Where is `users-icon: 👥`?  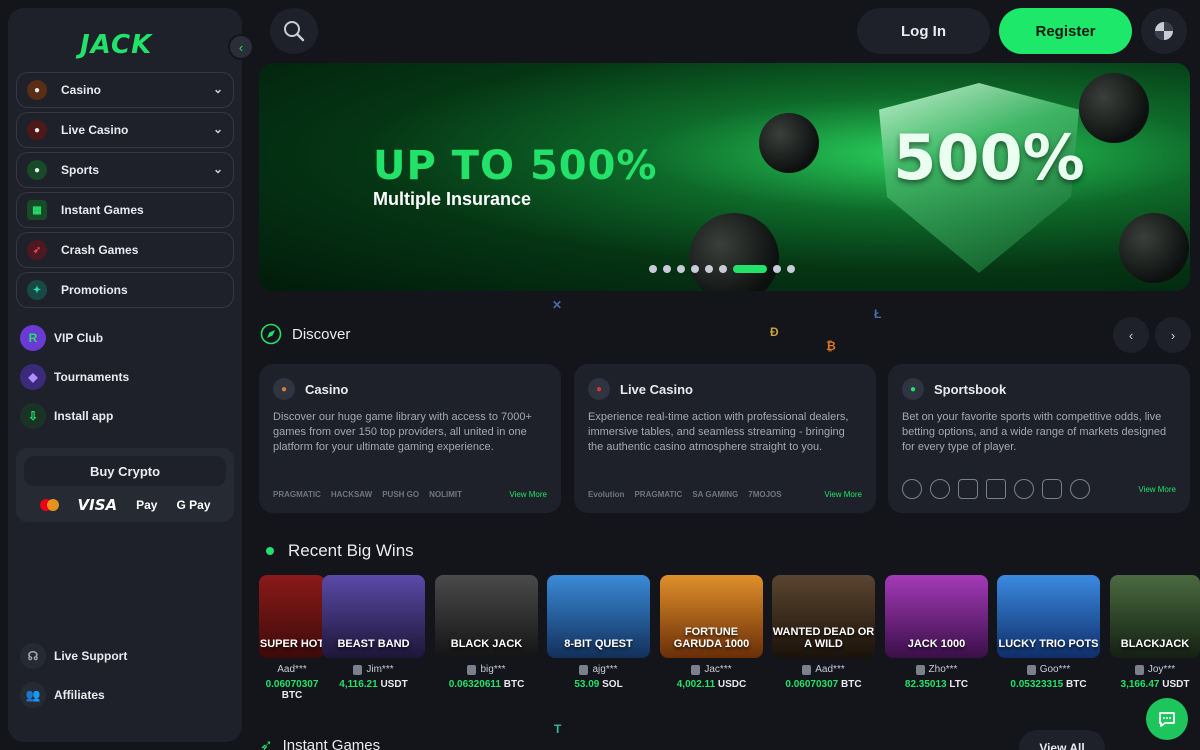 users-icon: 👥 is located at coordinates (33, 695).